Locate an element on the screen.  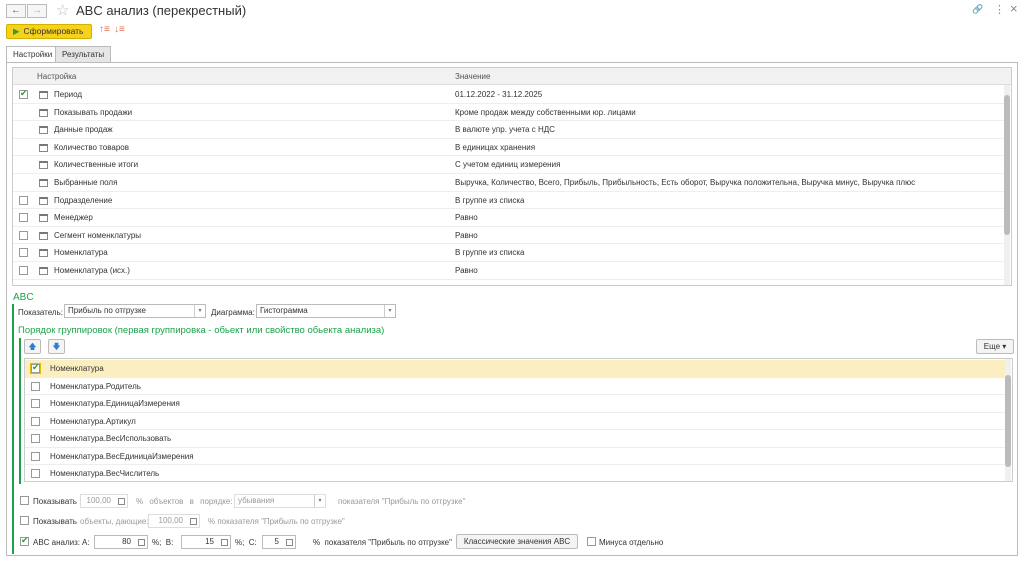
percent-objects-text: % объектов в порядке: is located at coordinates (184, 501).